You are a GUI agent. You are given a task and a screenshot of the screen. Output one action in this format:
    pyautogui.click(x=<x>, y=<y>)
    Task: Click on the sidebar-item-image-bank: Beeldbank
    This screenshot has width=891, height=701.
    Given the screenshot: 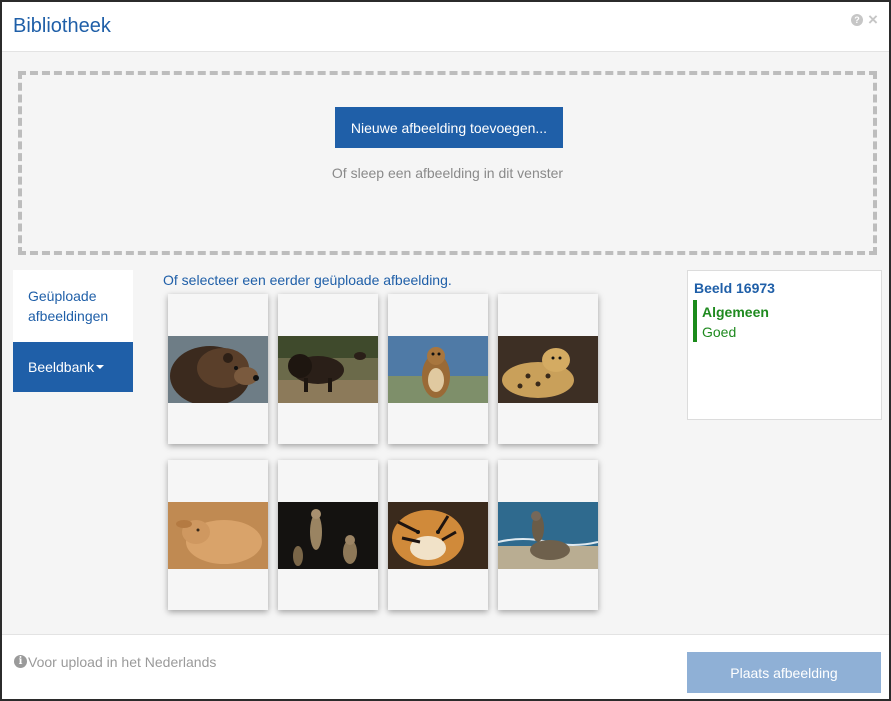 What is the action you would take?
    pyautogui.click(x=73, y=367)
    